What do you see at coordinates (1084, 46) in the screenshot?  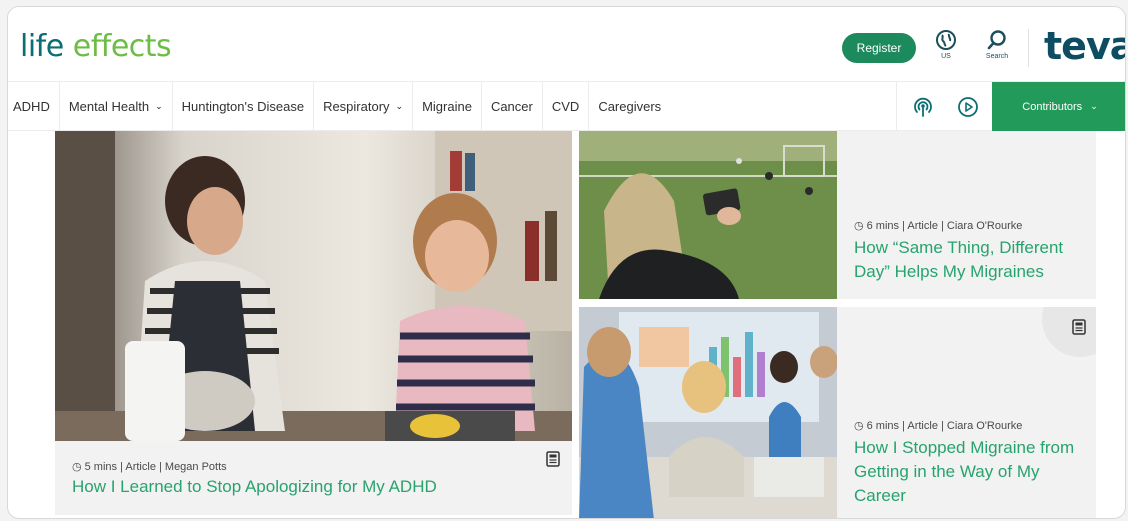 I see `teva-logo: teva` at bounding box center [1084, 46].